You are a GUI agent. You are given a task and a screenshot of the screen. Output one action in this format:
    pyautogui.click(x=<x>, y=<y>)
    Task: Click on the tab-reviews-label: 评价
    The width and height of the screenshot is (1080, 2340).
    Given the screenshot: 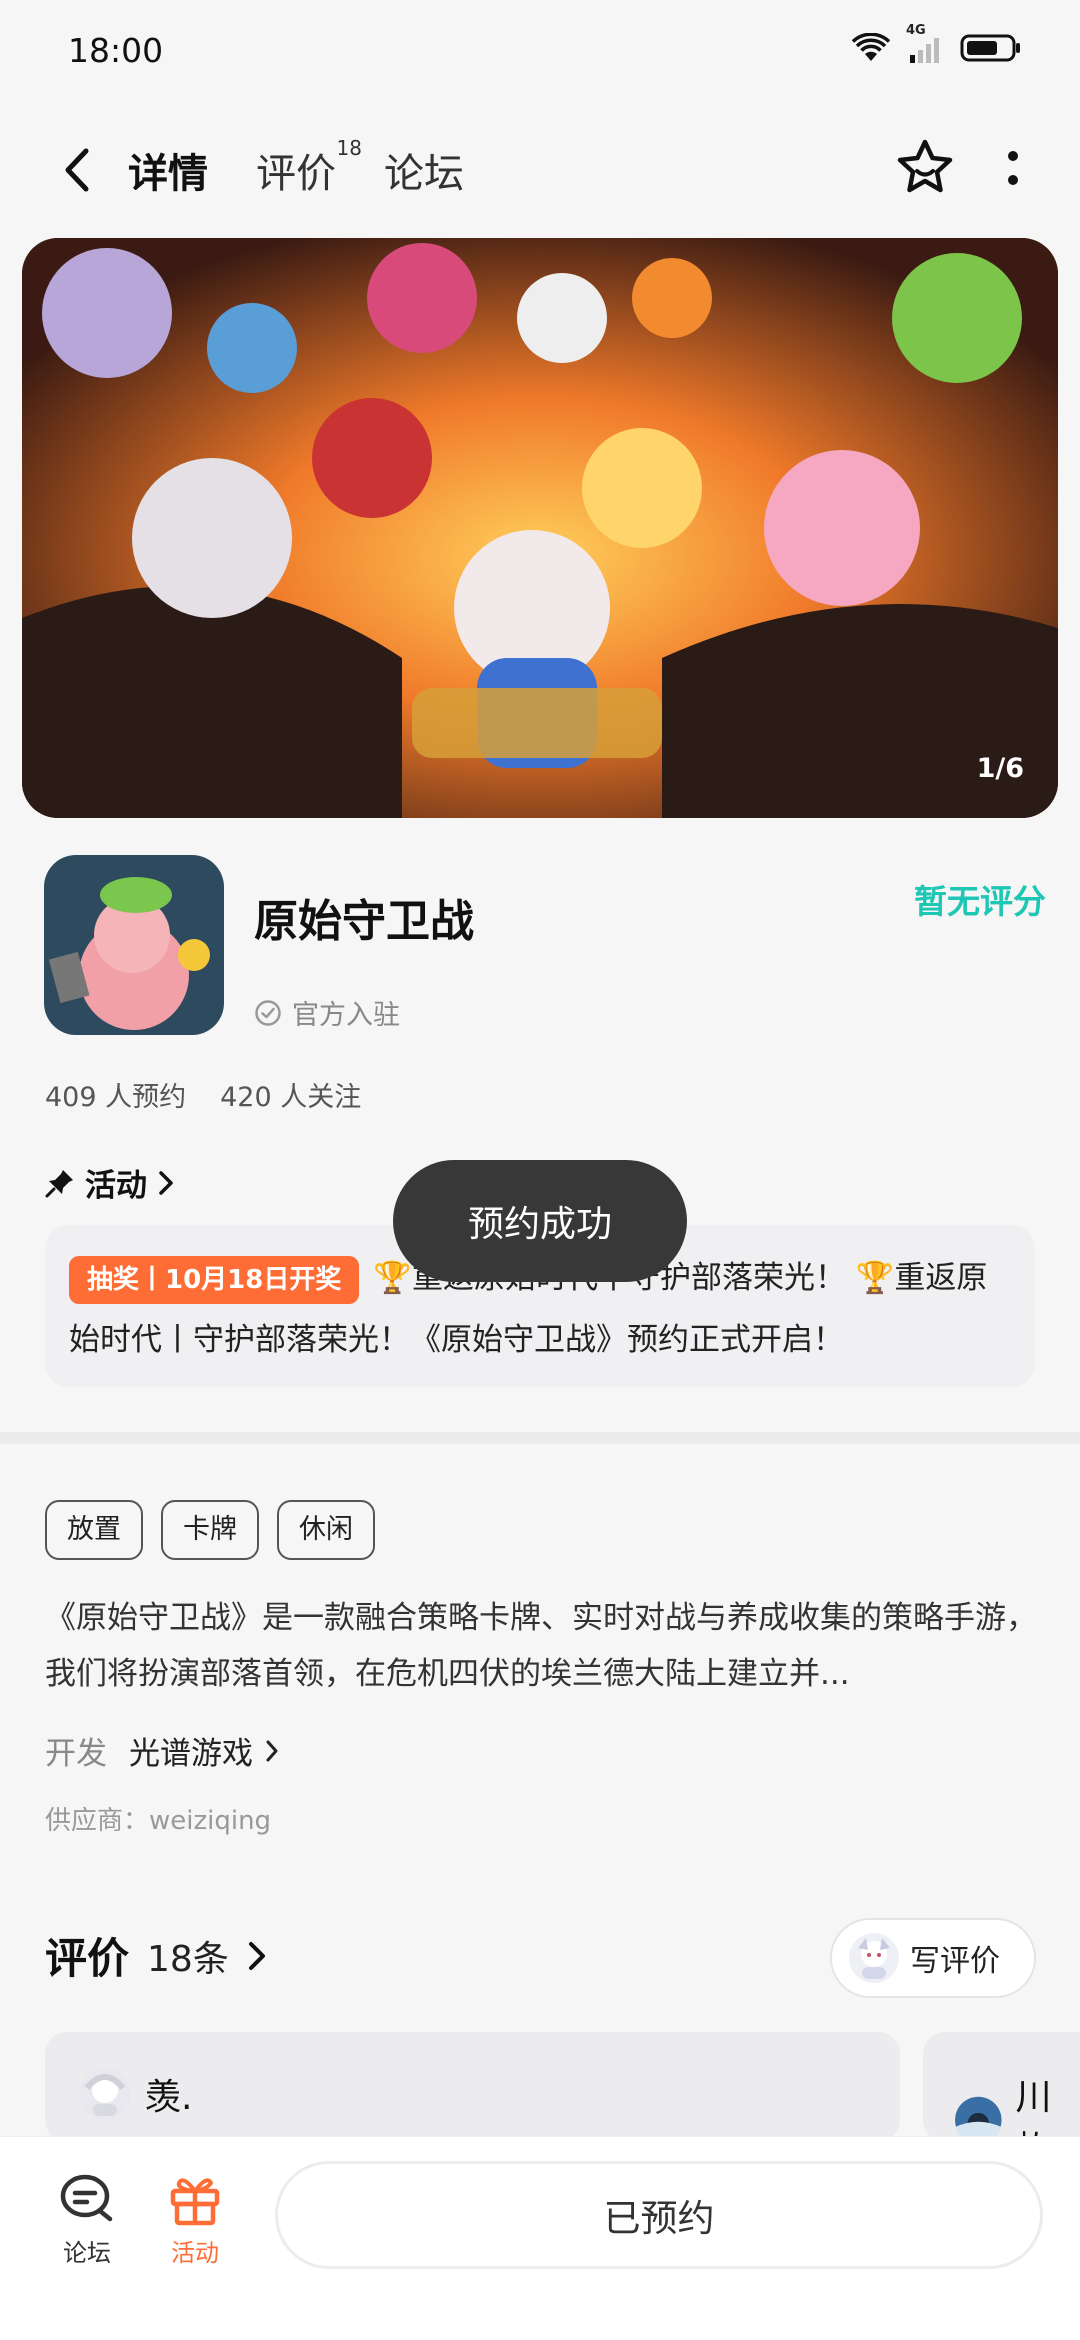 What is the action you would take?
    pyautogui.click(x=296, y=174)
    